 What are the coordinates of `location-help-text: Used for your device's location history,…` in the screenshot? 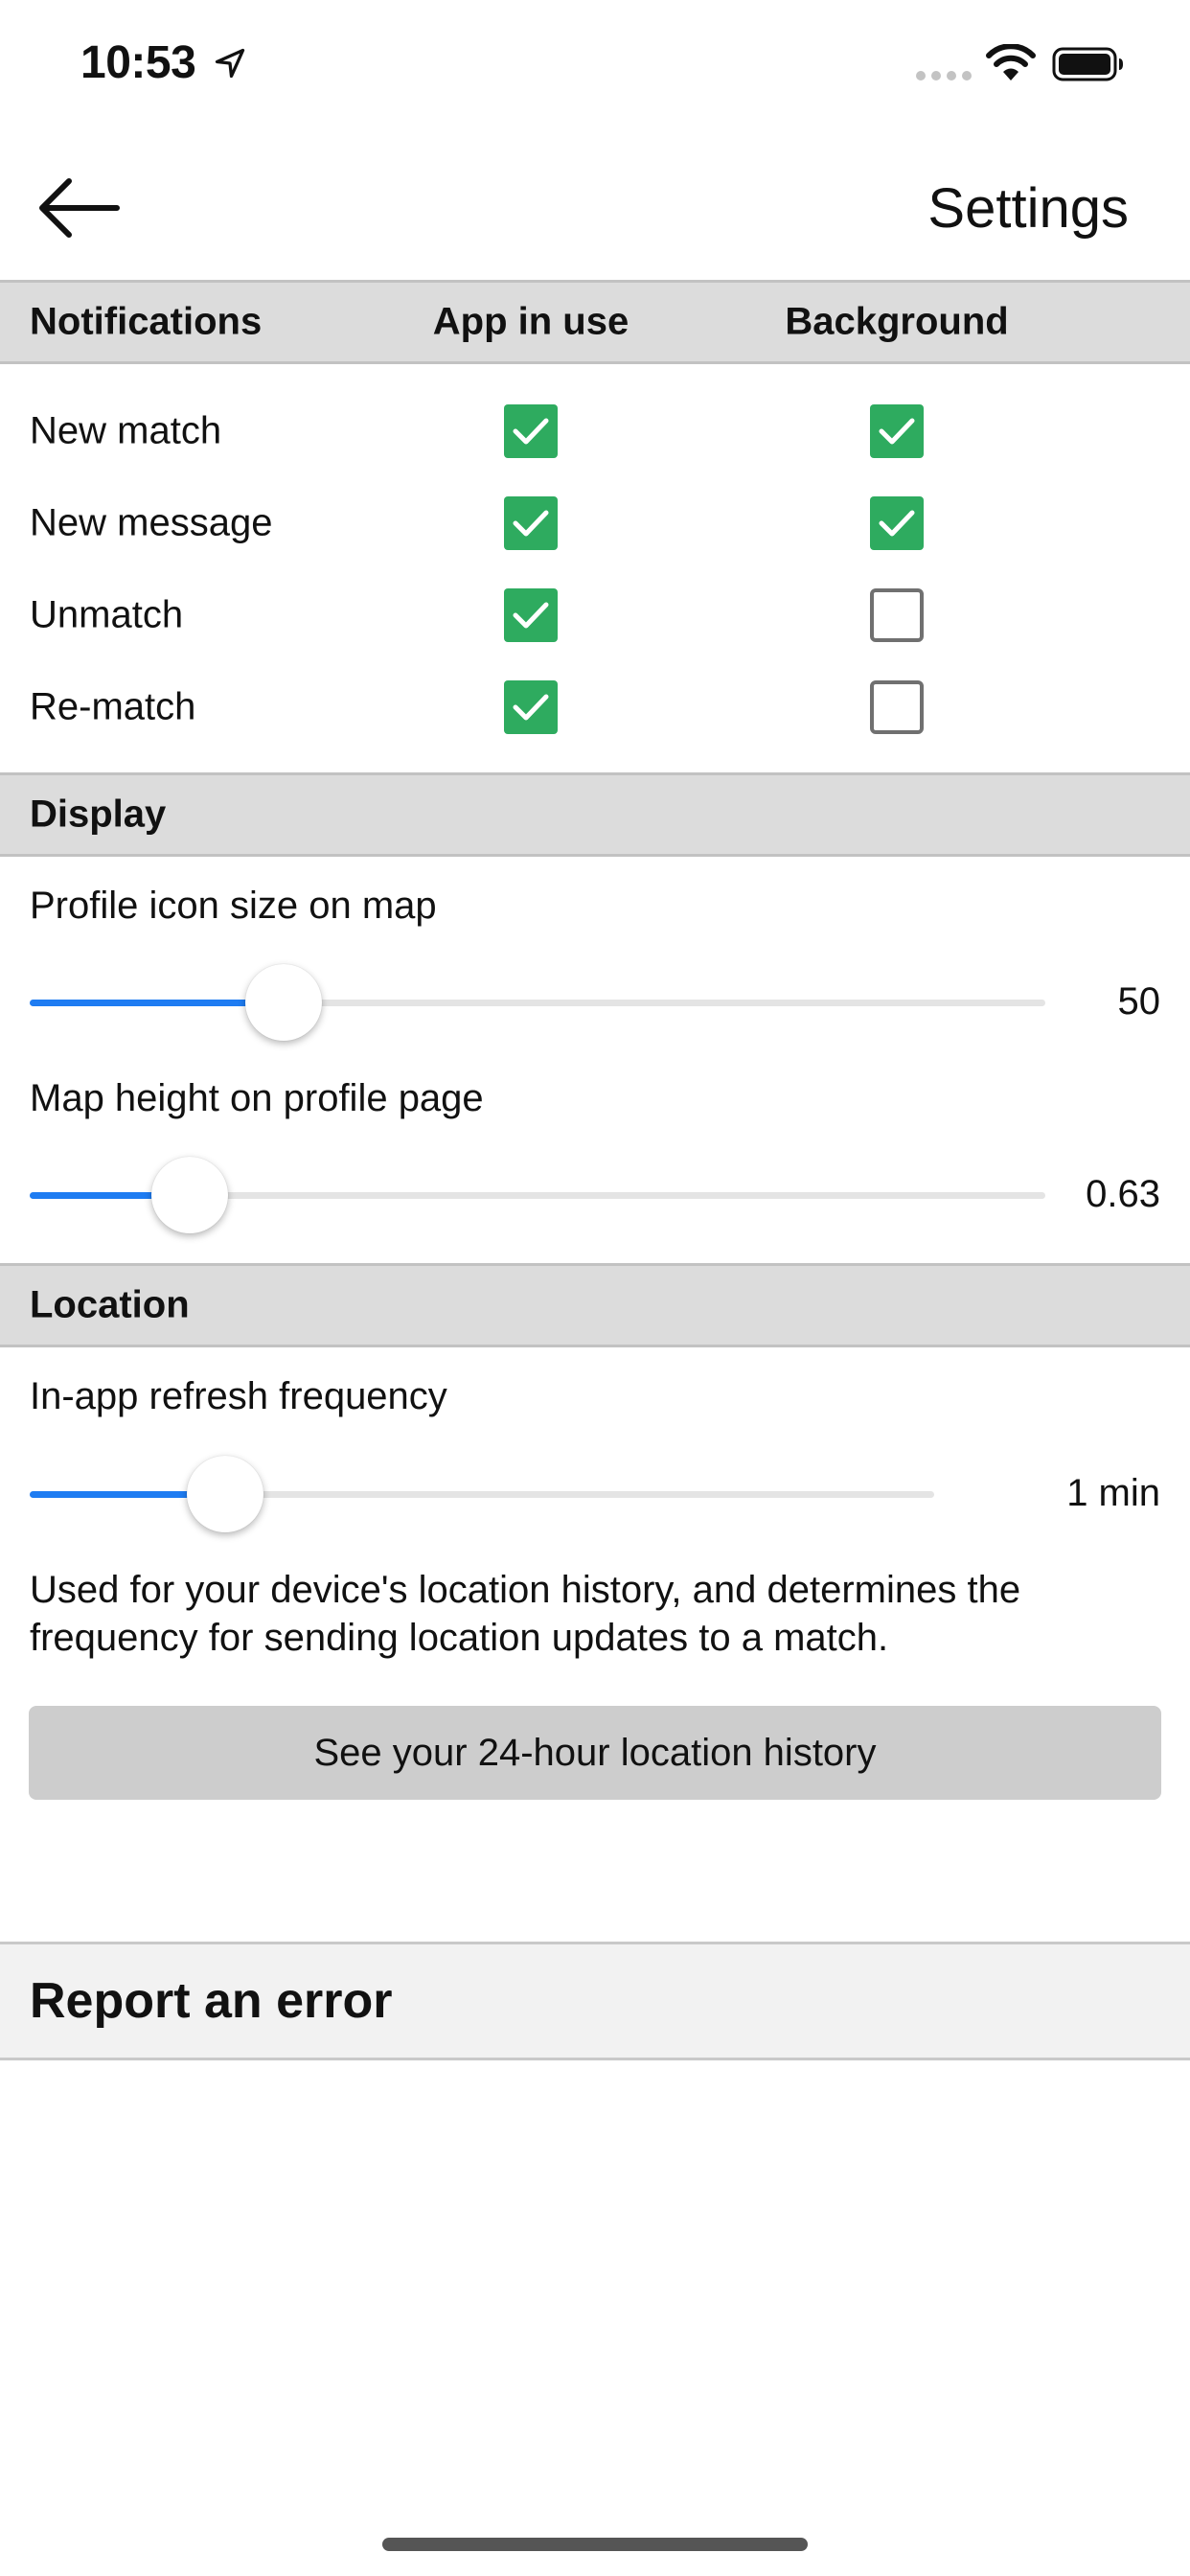 It's located at (526, 1614).